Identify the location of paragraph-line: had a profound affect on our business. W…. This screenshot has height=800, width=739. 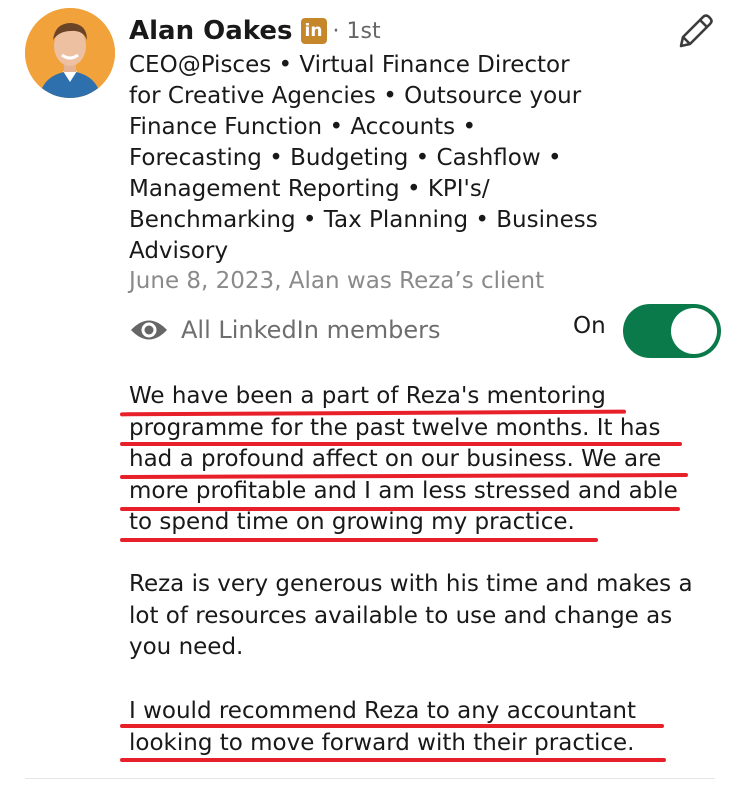
(395, 459).